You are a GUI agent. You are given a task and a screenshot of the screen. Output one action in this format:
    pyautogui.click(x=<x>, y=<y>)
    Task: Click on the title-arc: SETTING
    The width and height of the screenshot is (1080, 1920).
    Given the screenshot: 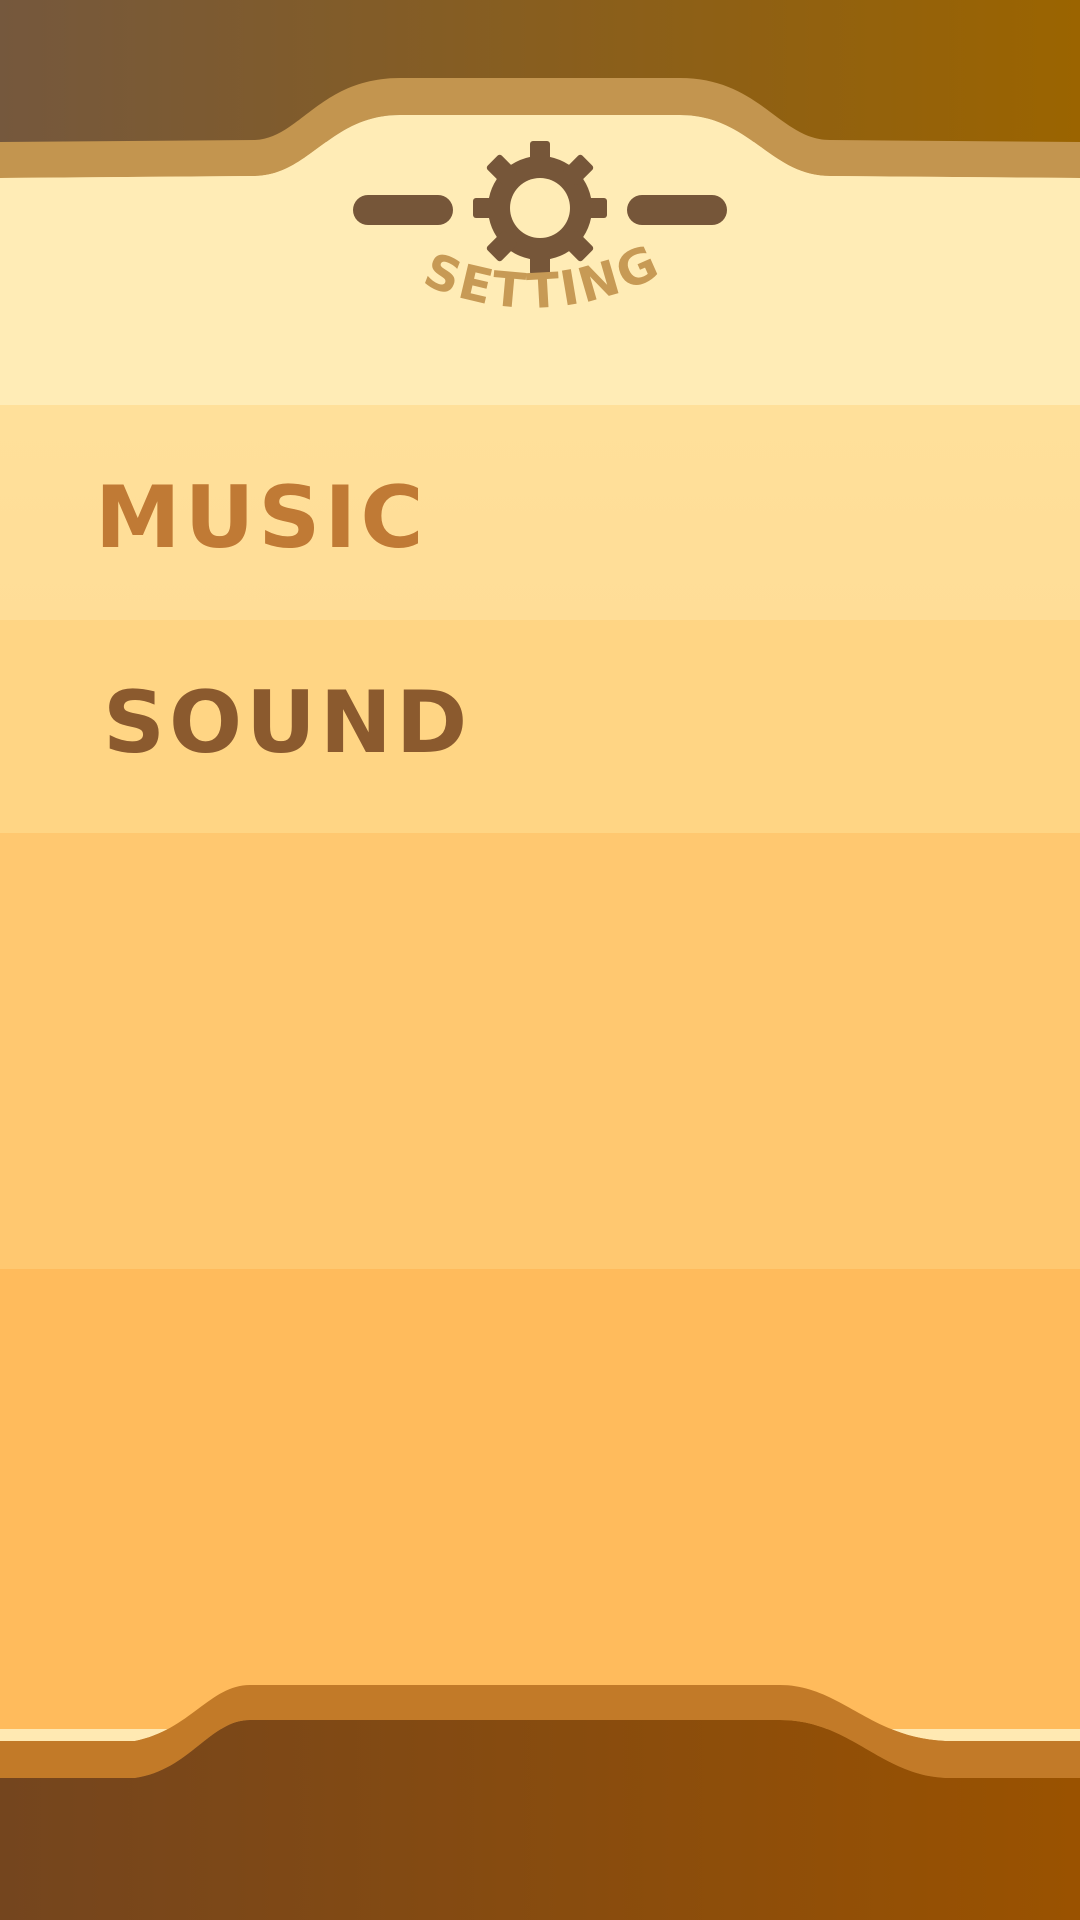 What is the action you would take?
    pyautogui.click(x=543, y=276)
    